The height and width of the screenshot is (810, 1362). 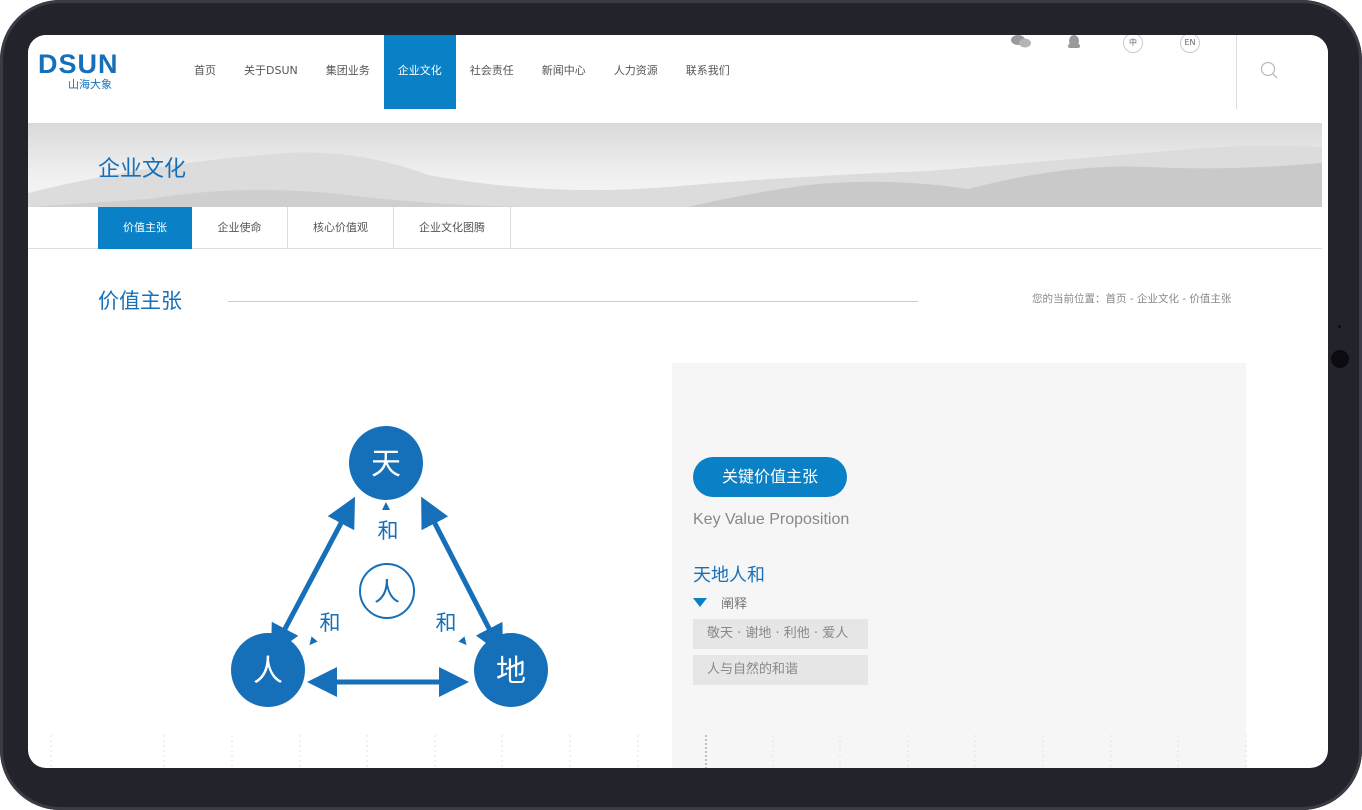 What do you see at coordinates (341, 228) in the screenshot?
I see `tab-core-values: 核心价值观` at bounding box center [341, 228].